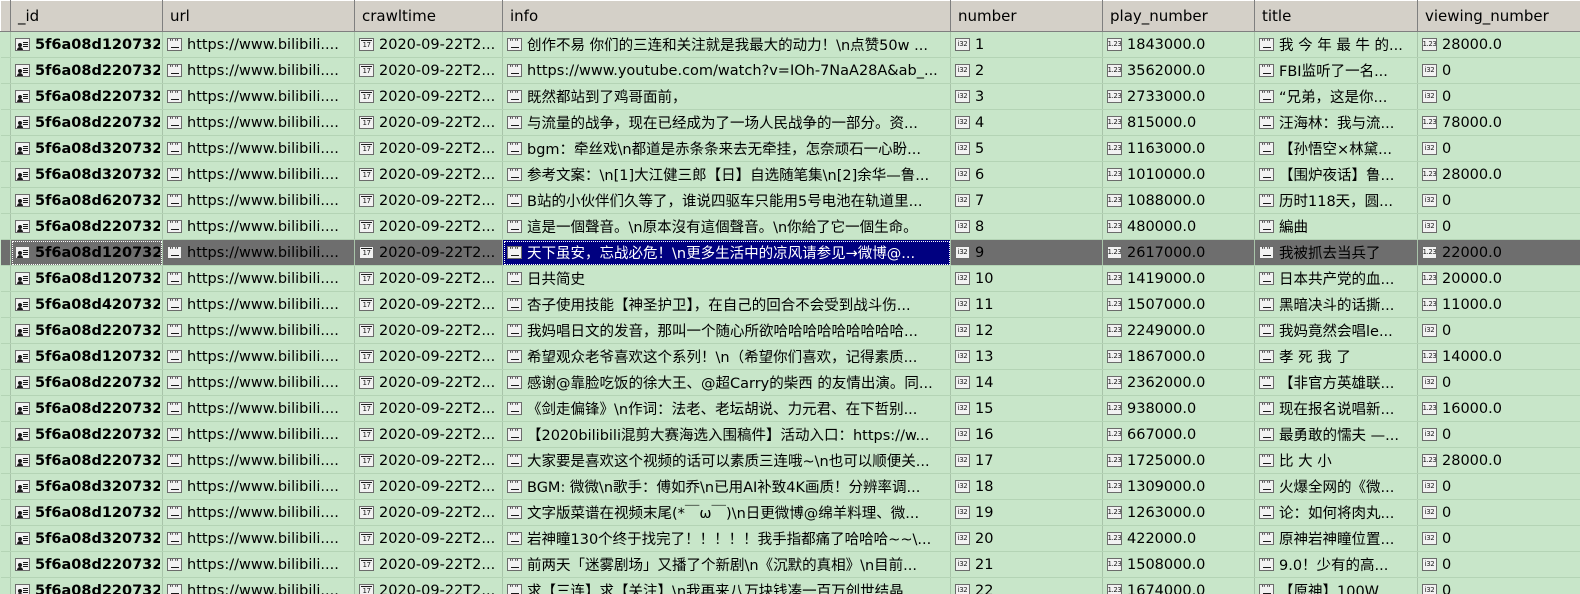  I want to click on cell-play_number: 1.23 667000.0, so click(1178, 434).